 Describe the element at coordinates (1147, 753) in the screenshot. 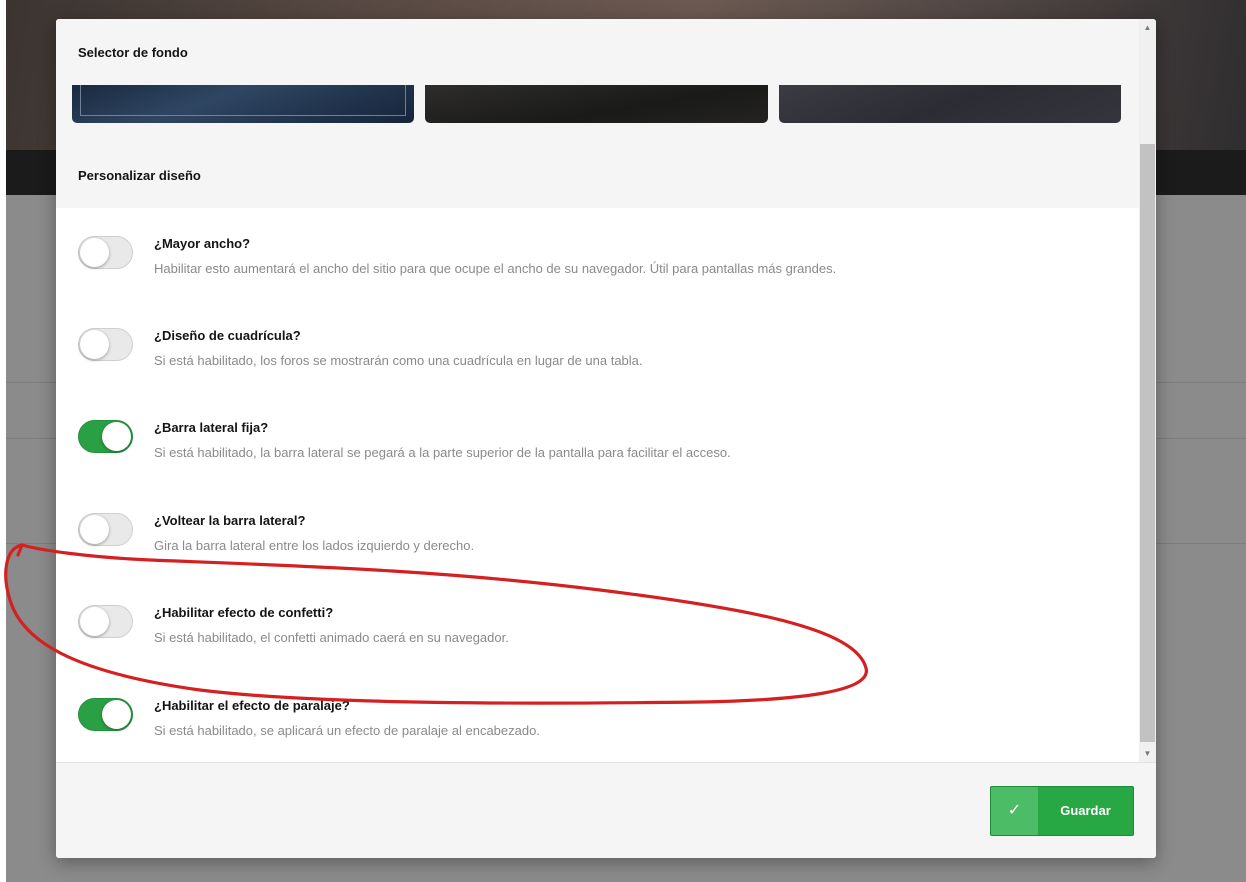

I see `scroll-down-arrow-icon: ▼` at that location.